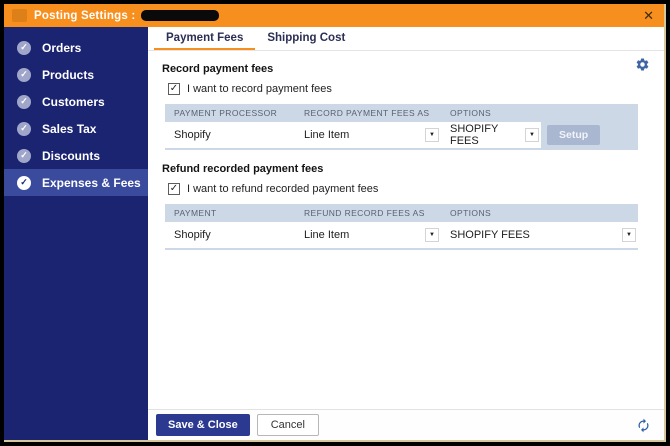  I want to click on record-fees-checkbox: ✓, so click(174, 89).